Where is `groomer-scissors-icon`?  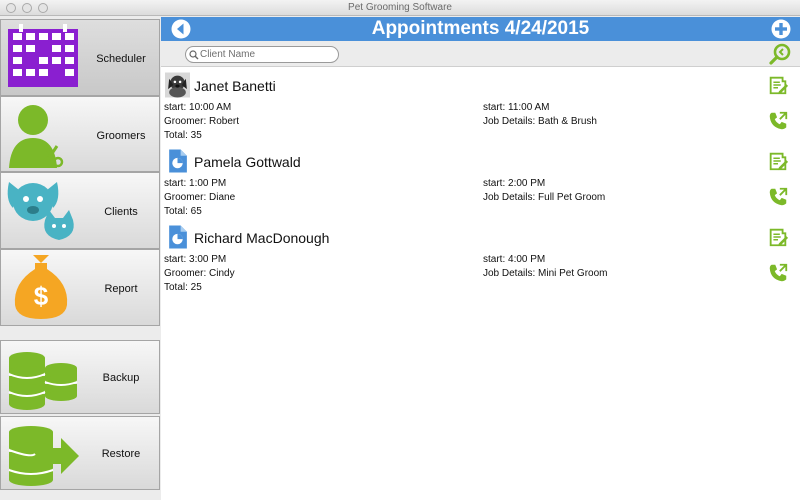 groomer-scissors-icon is located at coordinates (36, 136).